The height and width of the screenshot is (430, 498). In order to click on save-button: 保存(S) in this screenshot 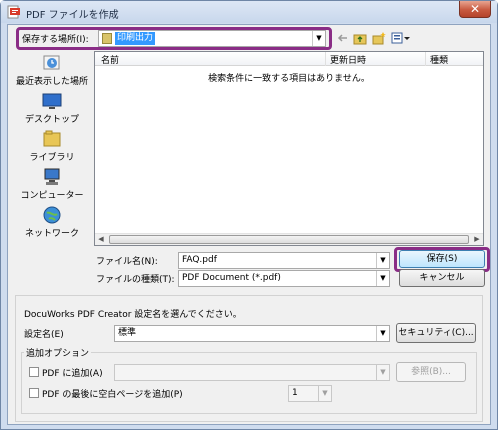, I will do `click(442, 259)`.